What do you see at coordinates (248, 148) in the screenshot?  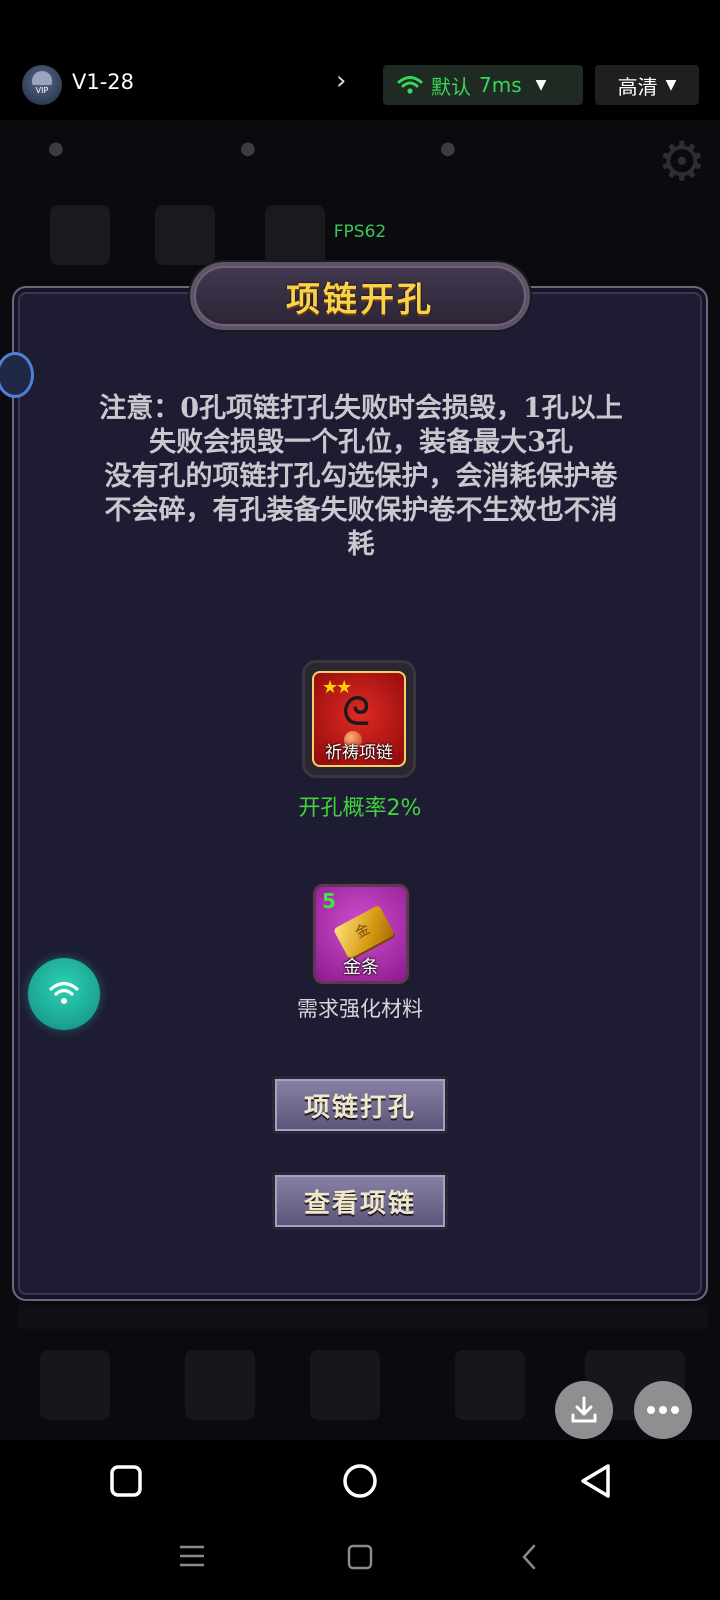 I see `bg-resource-2: ●` at bounding box center [248, 148].